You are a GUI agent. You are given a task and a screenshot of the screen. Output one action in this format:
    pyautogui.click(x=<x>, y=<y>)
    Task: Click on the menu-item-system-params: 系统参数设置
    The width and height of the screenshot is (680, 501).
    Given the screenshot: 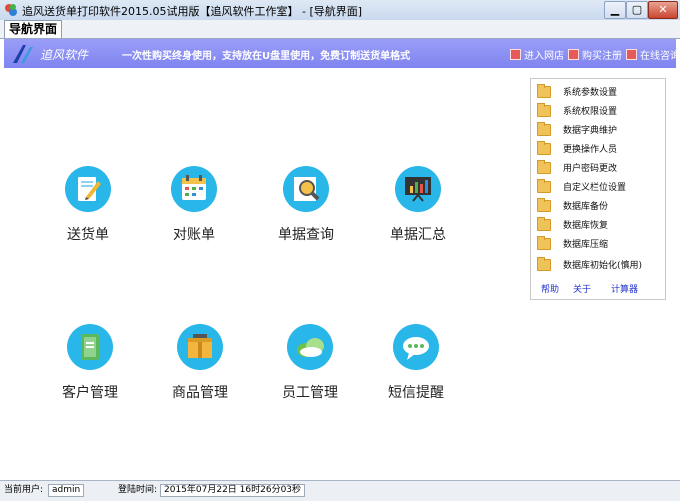 What is the action you would take?
    pyautogui.click(x=598, y=91)
    